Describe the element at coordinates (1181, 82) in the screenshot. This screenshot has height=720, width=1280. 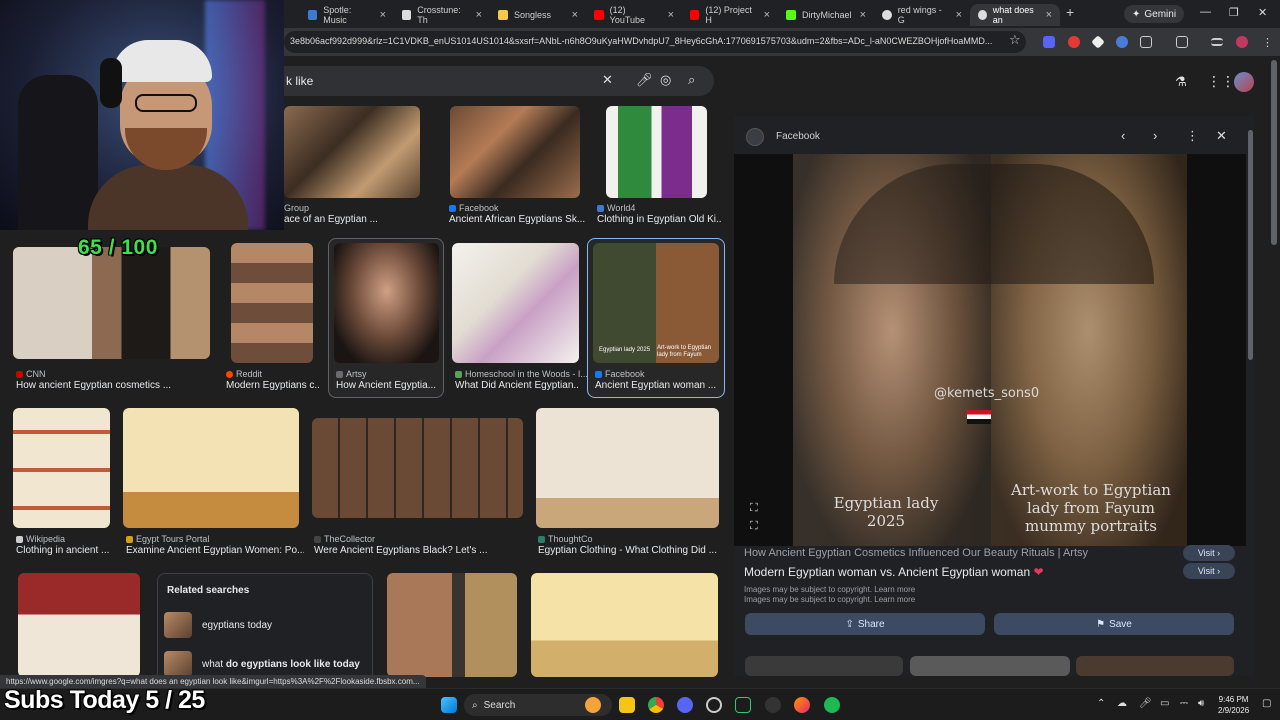
I see `labs-flask-icon: ⚗` at that location.